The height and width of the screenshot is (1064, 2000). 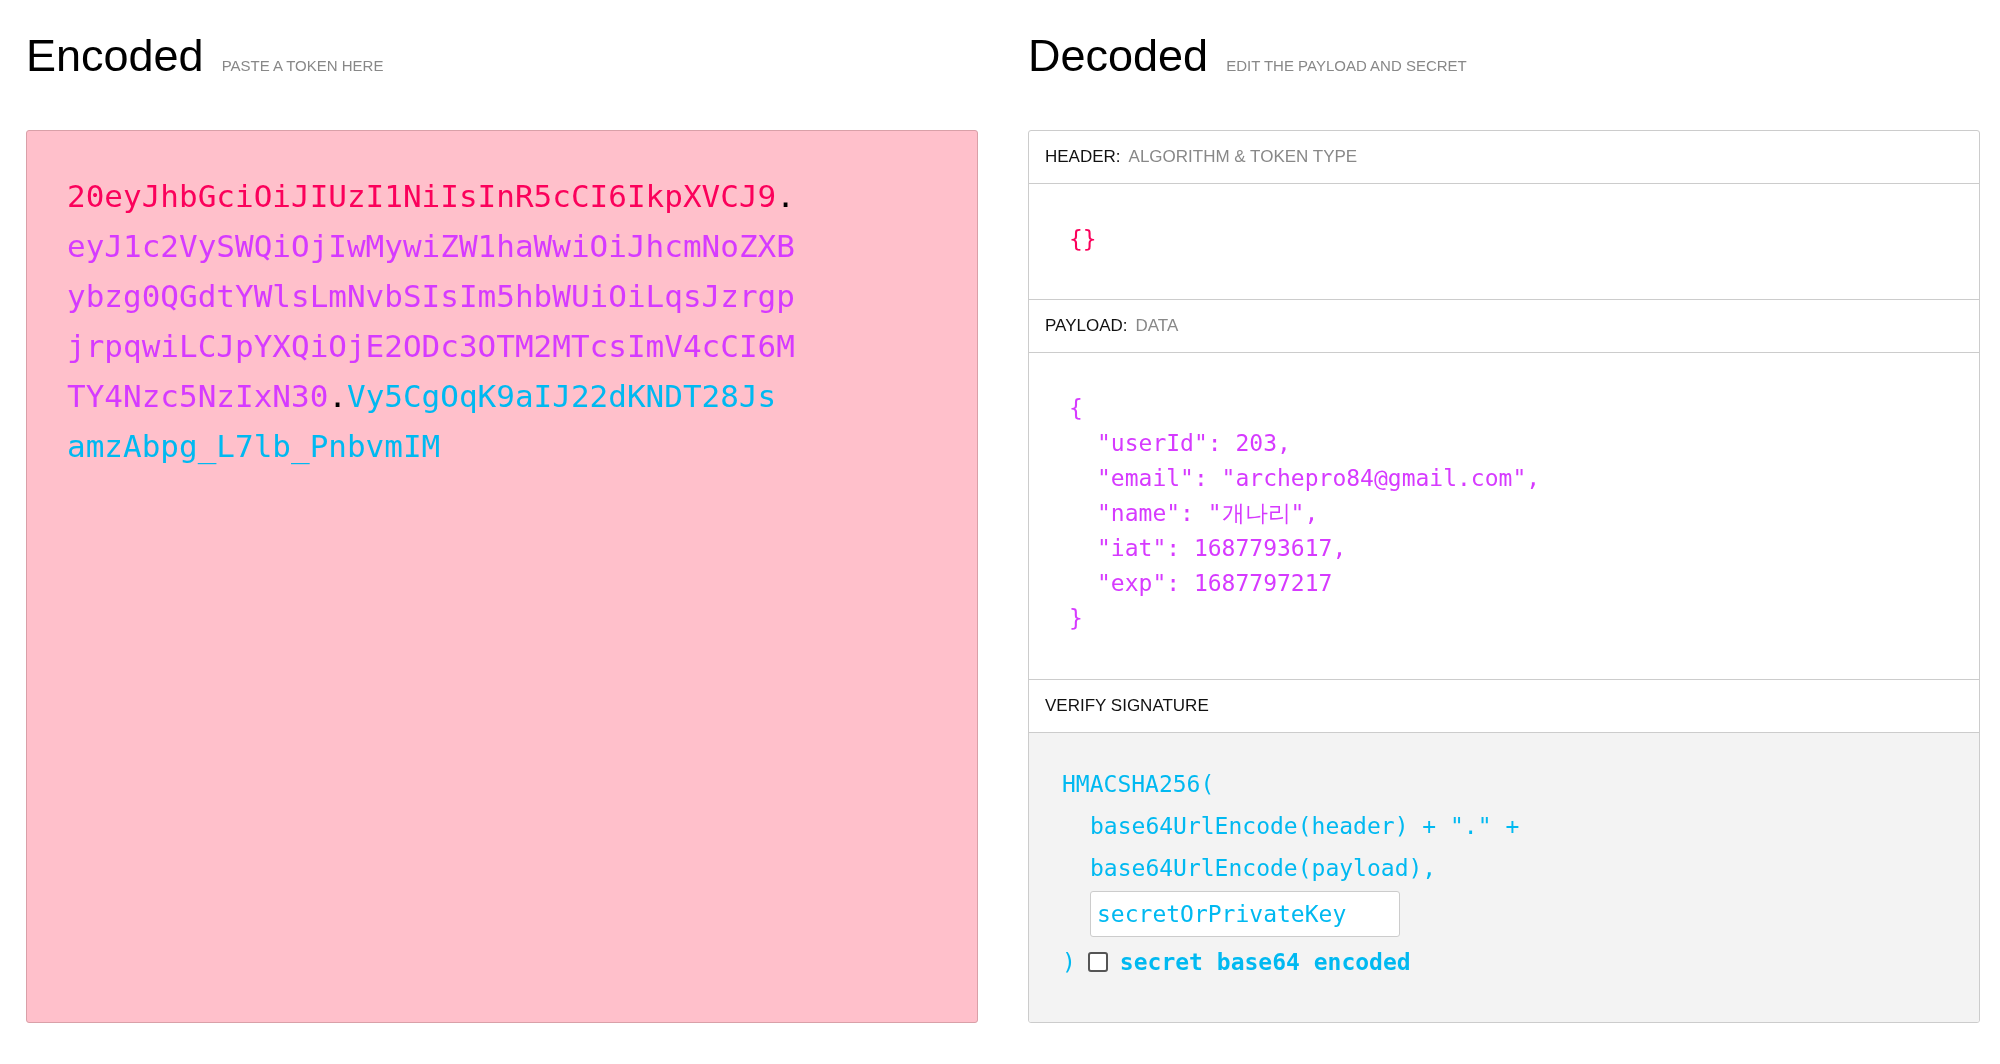 What do you see at coordinates (1263, 868) in the screenshot?
I see `code-line: base64UrlEncode(payload),` at bounding box center [1263, 868].